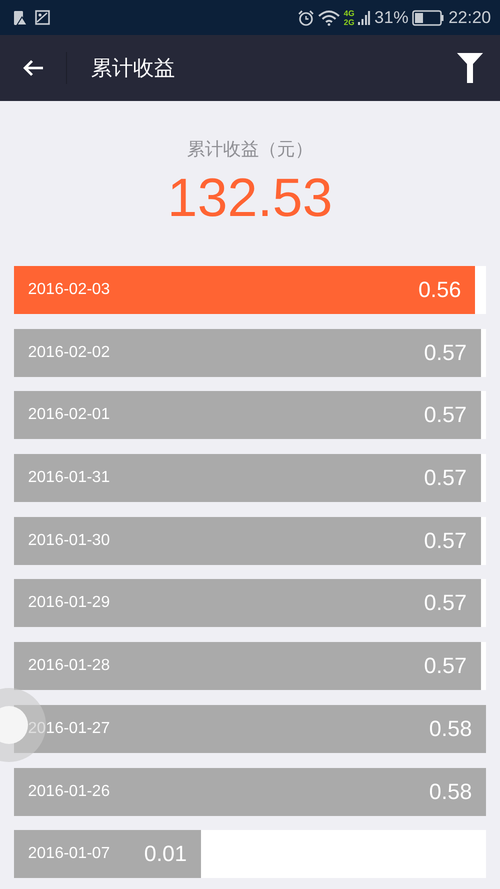  What do you see at coordinates (250, 198) in the screenshot?
I see `total-earnings-amount: 132.53` at bounding box center [250, 198].